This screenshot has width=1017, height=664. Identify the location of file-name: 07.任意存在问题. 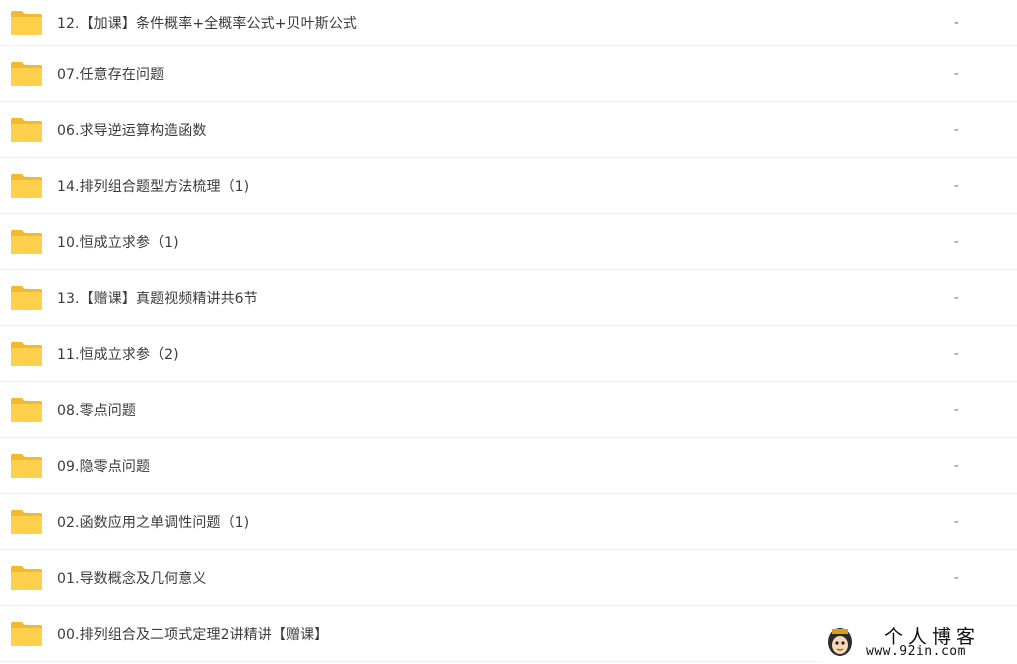
(110, 74).